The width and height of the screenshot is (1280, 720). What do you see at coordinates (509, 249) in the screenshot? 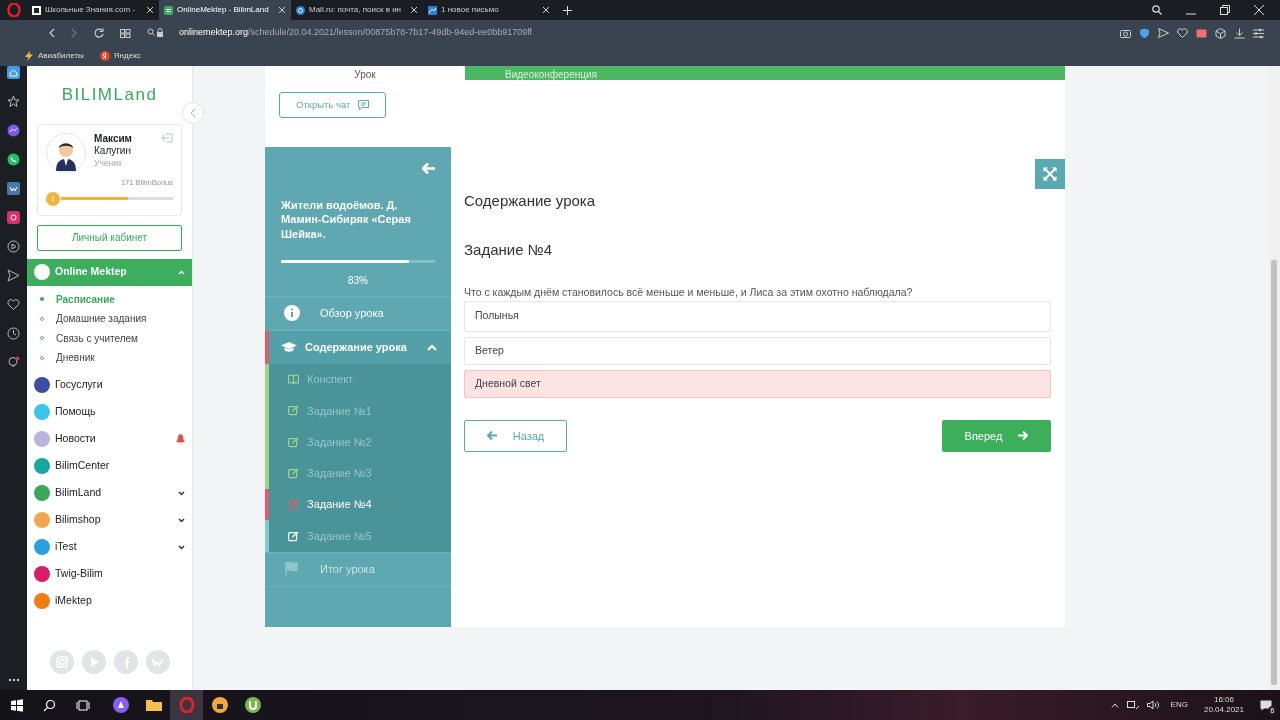
I see `task-title: Задание №4` at bounding box center [509, 249].